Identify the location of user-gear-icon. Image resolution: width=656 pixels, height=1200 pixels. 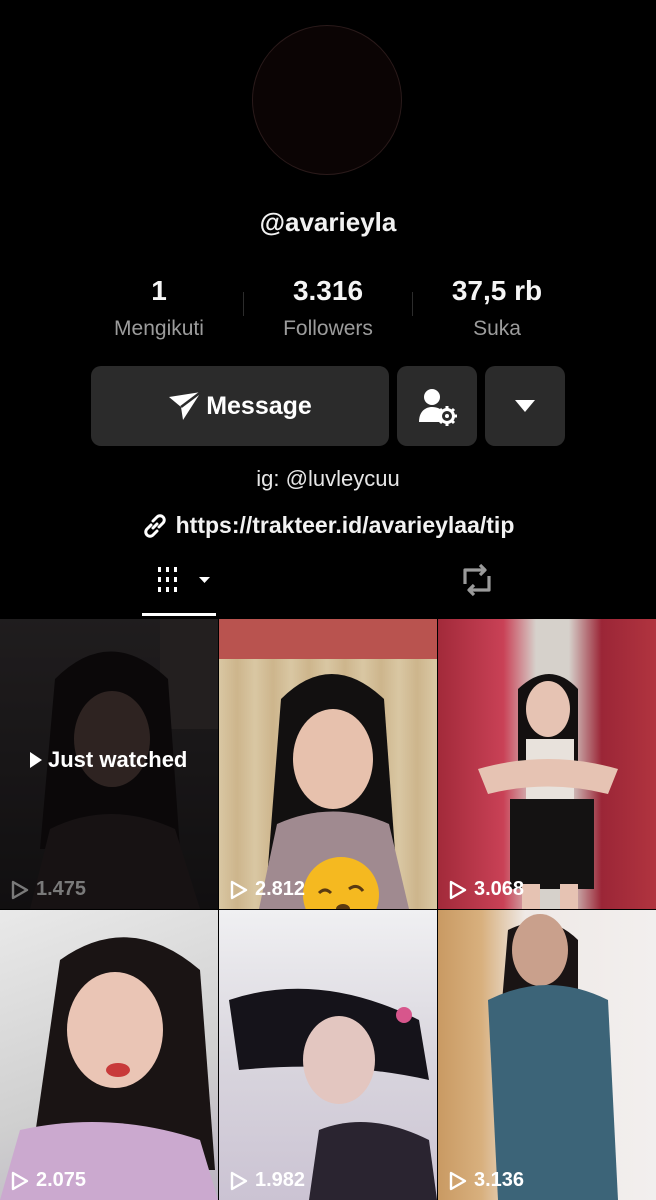
(438, 407).